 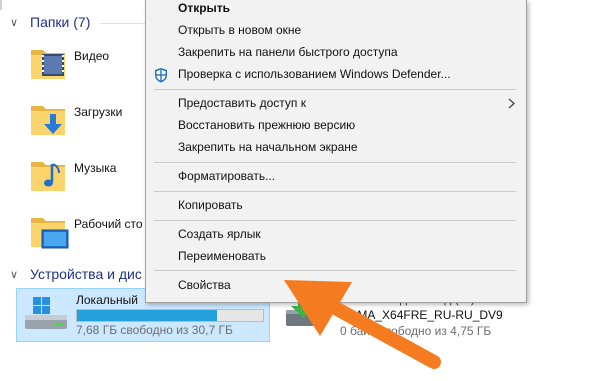 What do you see at coordinates (108, 224) in the screenshot?
I see `folder-label: Рабочий сто` at bounding box center [108, 224].